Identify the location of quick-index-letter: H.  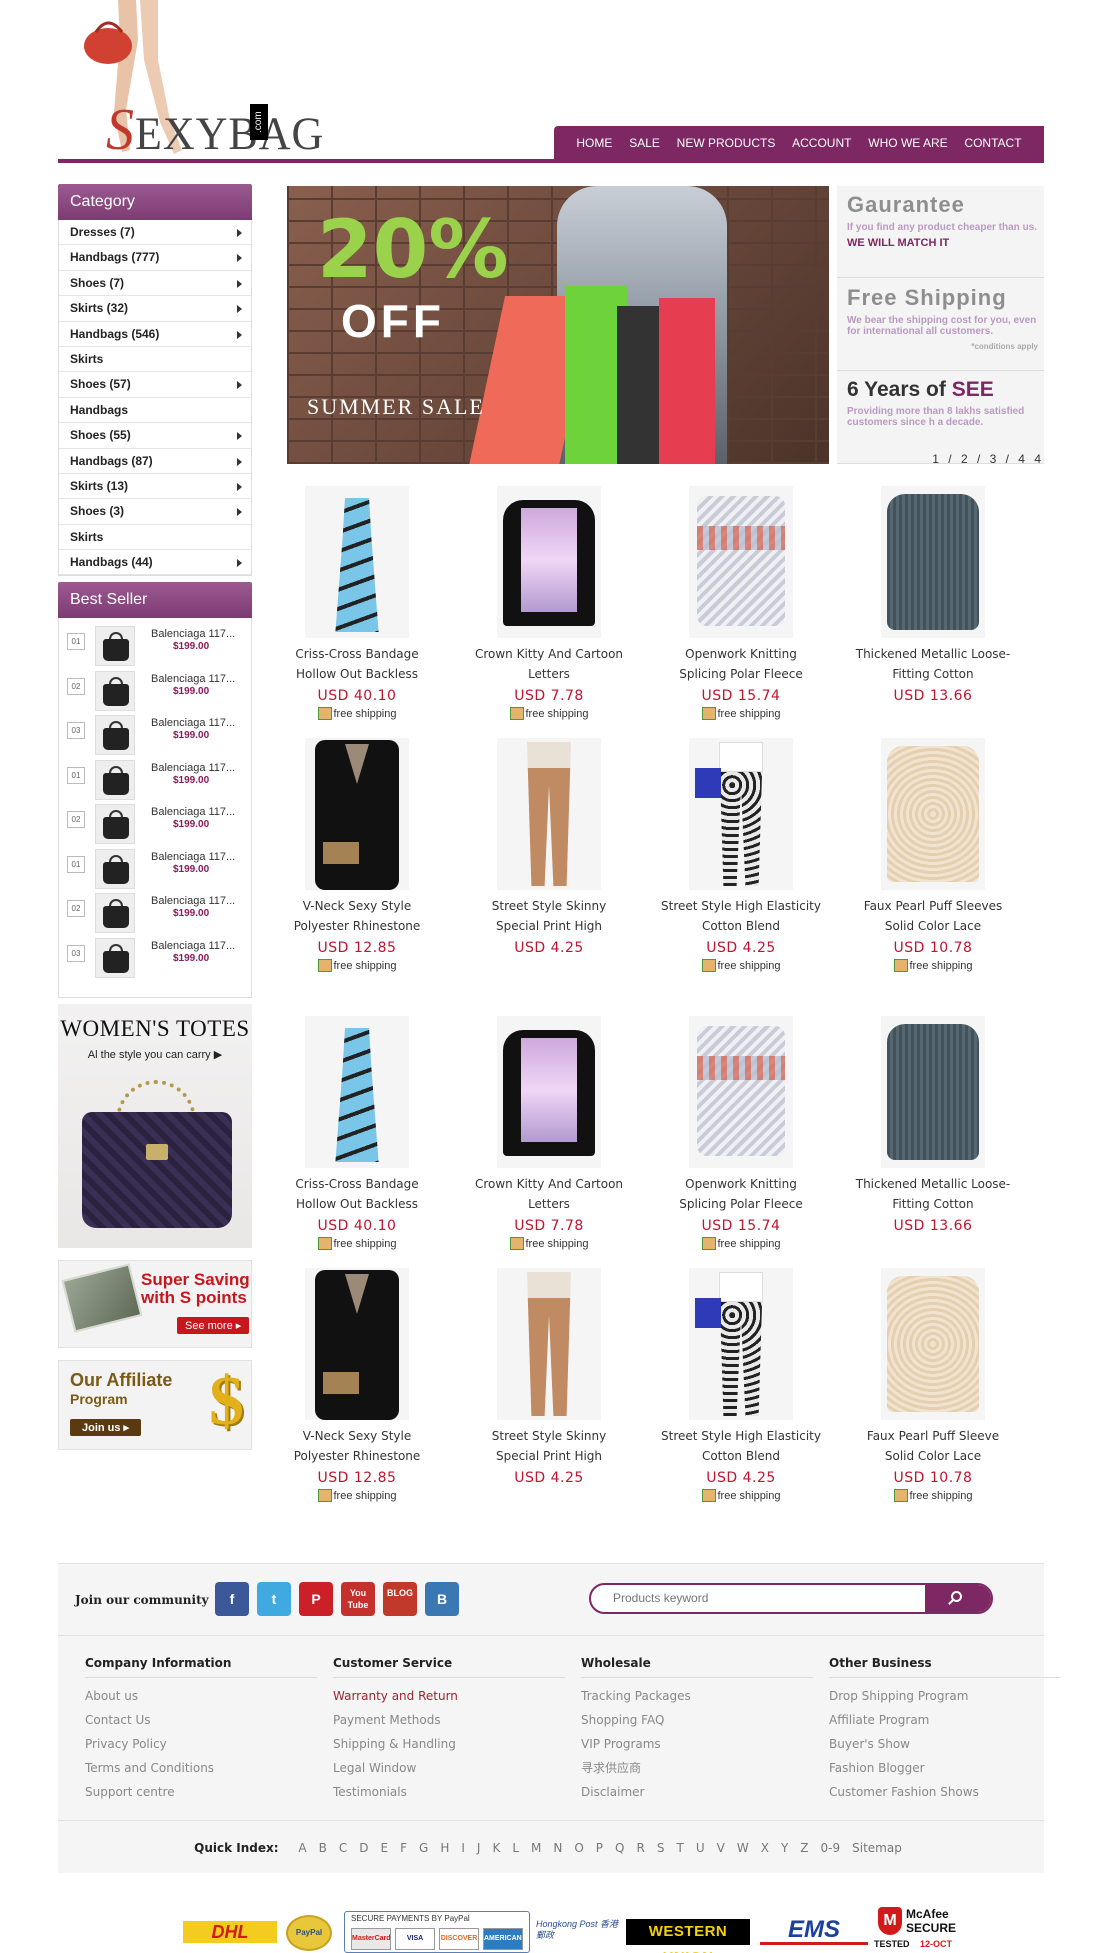
(444, 1848).